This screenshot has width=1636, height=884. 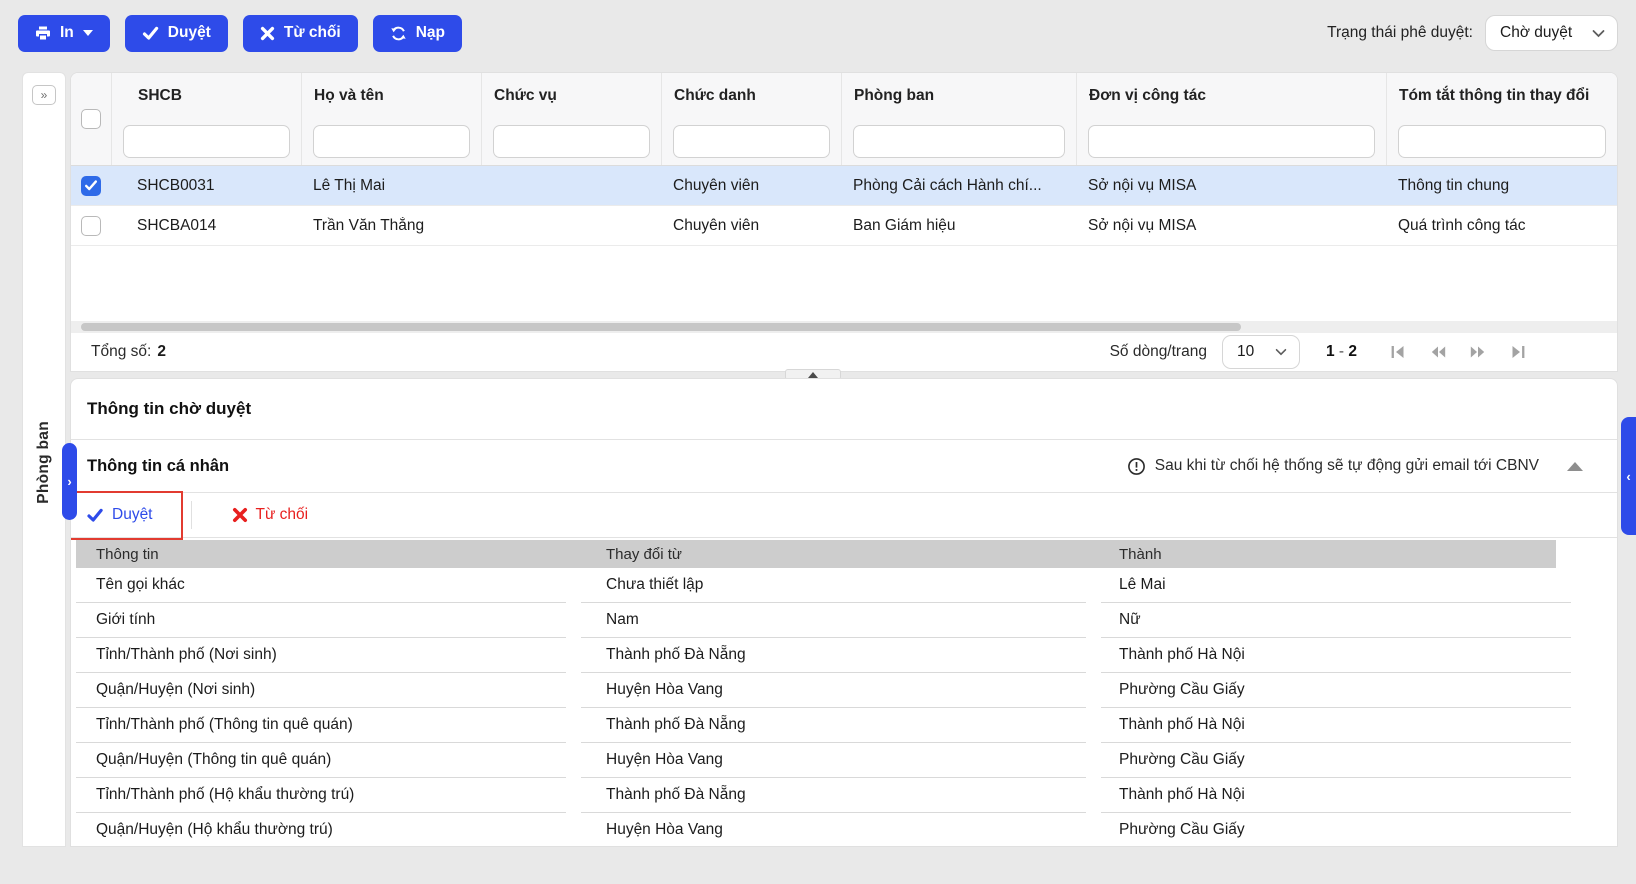 I want to click on column-phong-ban: Phòng ban, so click(x=958, y=119).